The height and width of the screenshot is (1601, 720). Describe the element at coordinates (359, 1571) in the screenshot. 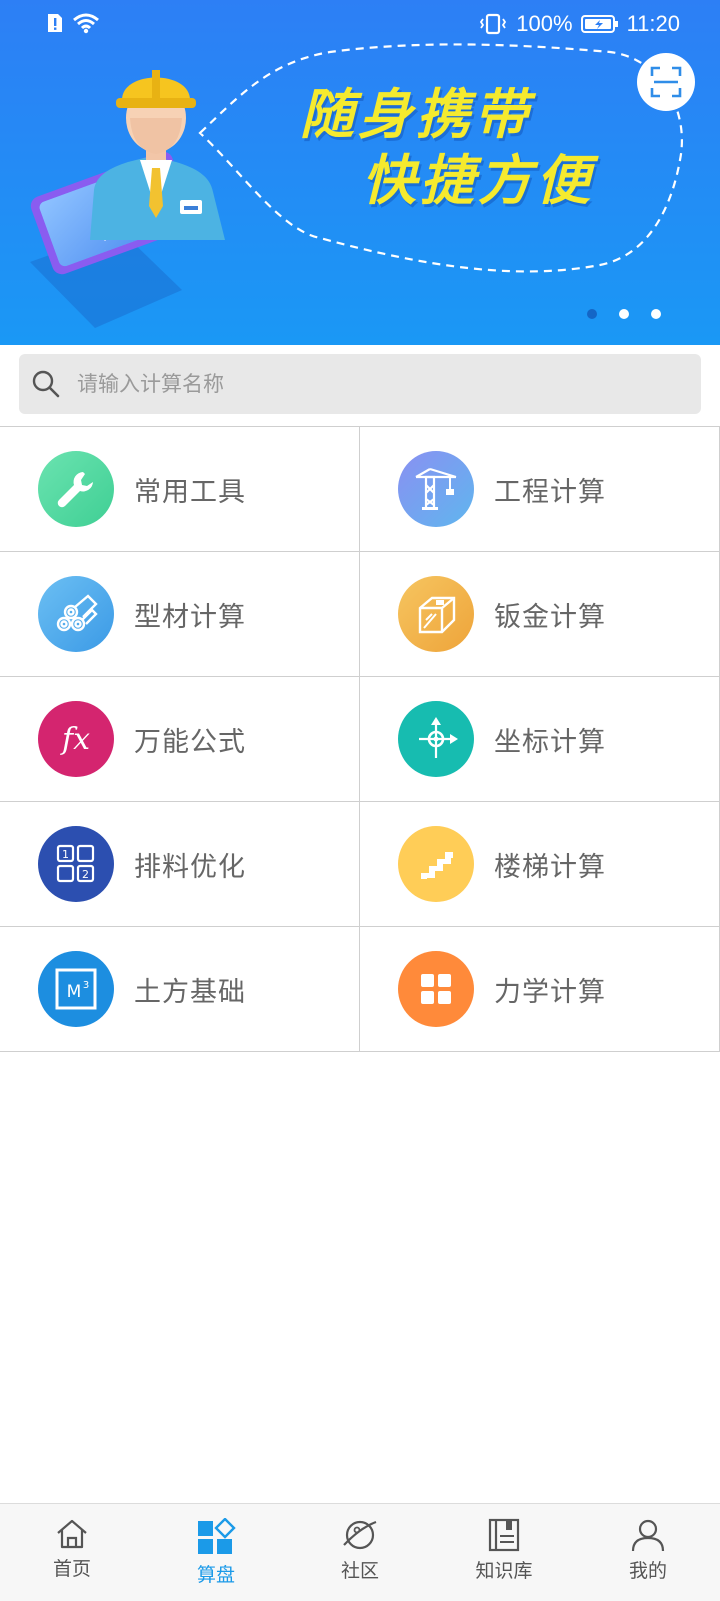

I see `nav-label: 社区` at that location.